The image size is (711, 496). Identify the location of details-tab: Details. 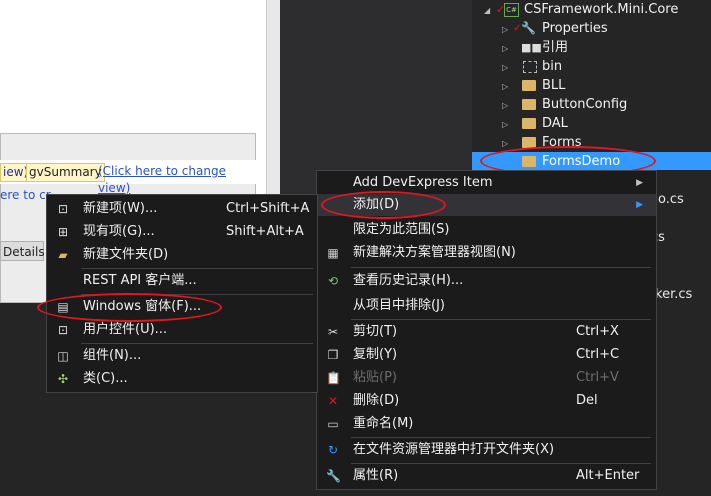
(22, 251).